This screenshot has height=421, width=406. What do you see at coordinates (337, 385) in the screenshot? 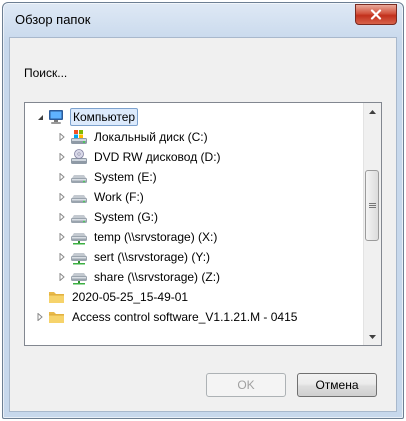
I see `cancel-button: Отмена` at bounding box center [337, 385].